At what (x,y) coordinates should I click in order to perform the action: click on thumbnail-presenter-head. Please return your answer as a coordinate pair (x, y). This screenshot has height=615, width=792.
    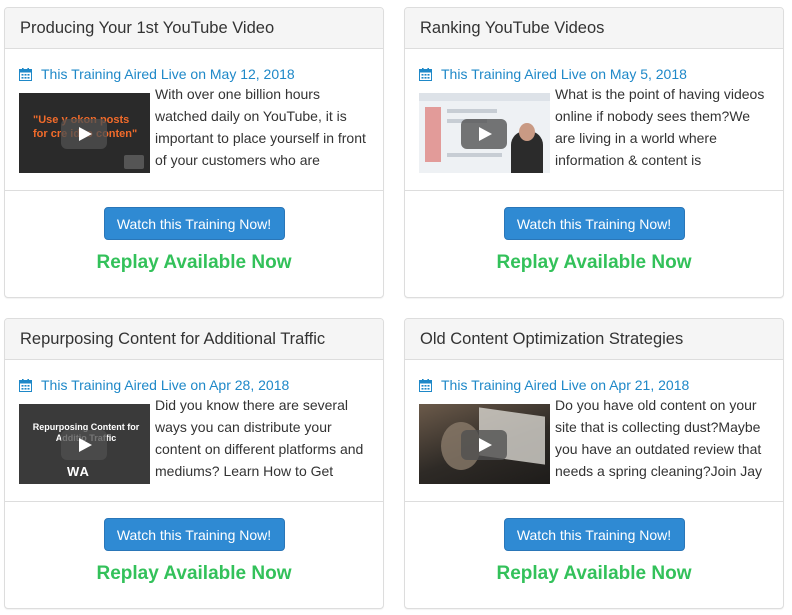
    Looking at the image, I should click on (527, 132).